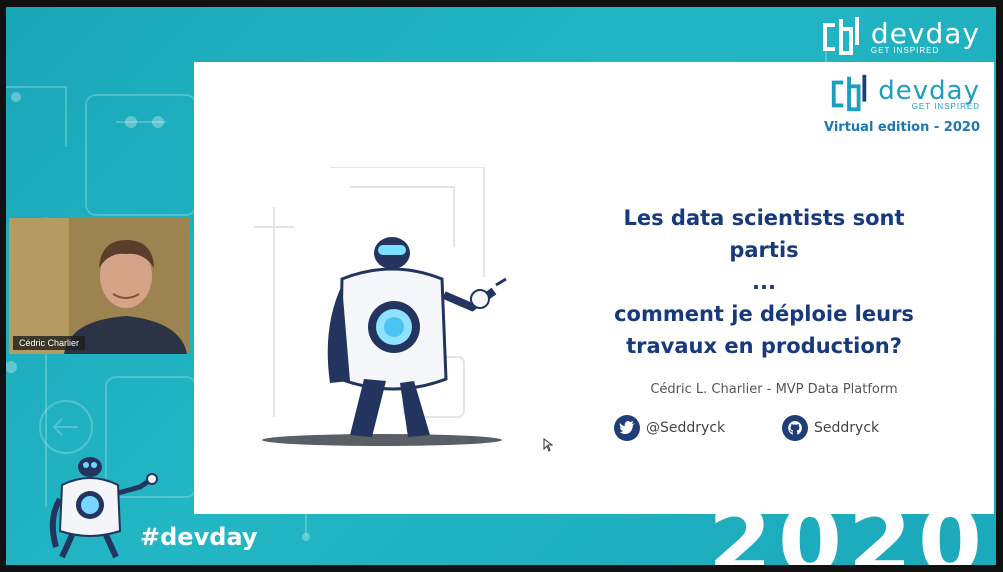 This screenshot has height=572, width=1003. I want to click on speaker-name-tag: Cédric Charlier, so click(49, 343).